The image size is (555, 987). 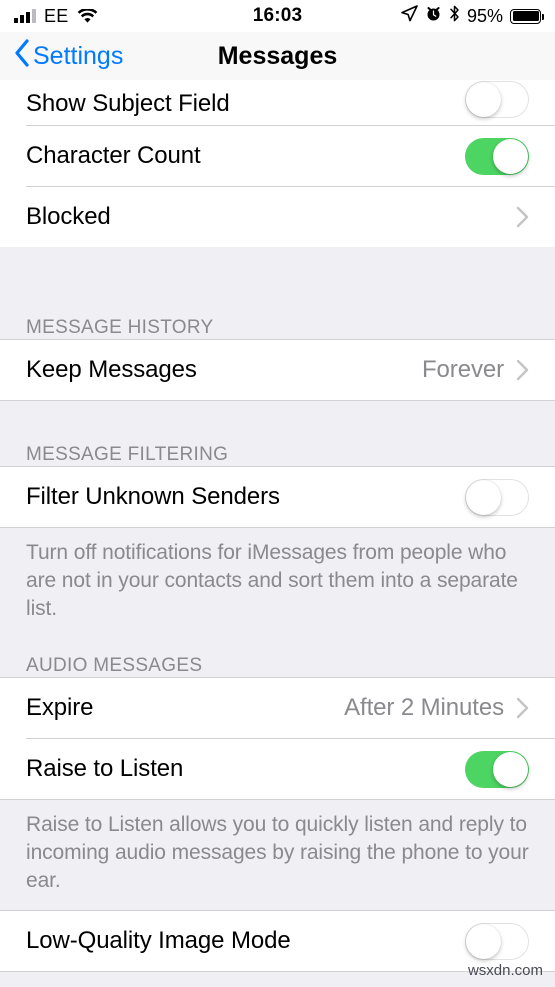 What do you see at coordinates (87, 16) in the screenshot?
I see `wifi-icon` at bounding box center [87, 16].